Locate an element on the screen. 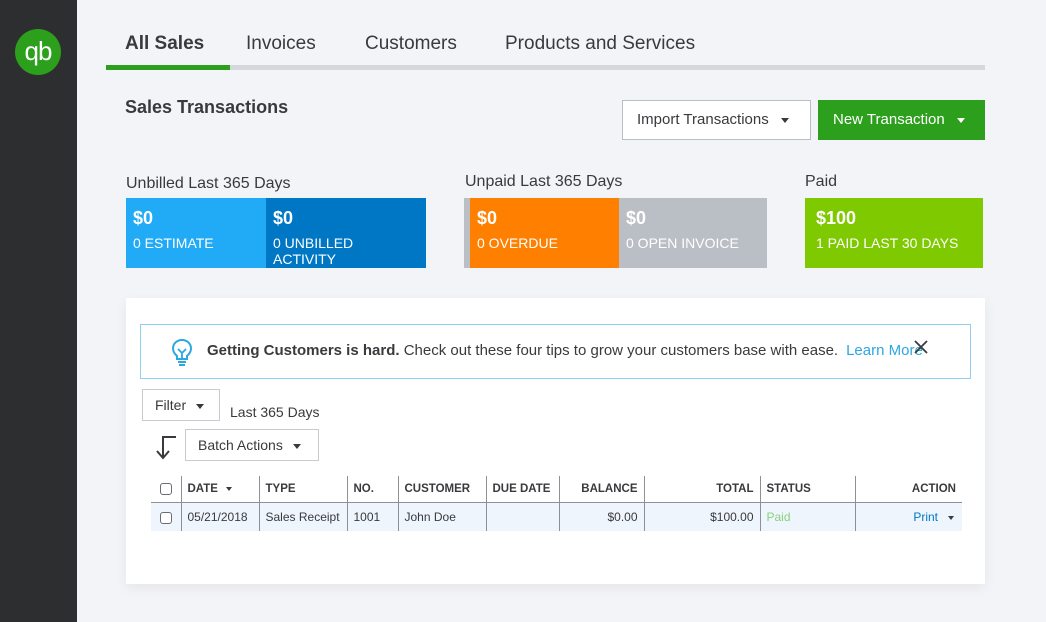 This screenshot has height=622, width=1046. estimate-tile: $0 0 ESTIMATE is located at coordinates (196, 233).